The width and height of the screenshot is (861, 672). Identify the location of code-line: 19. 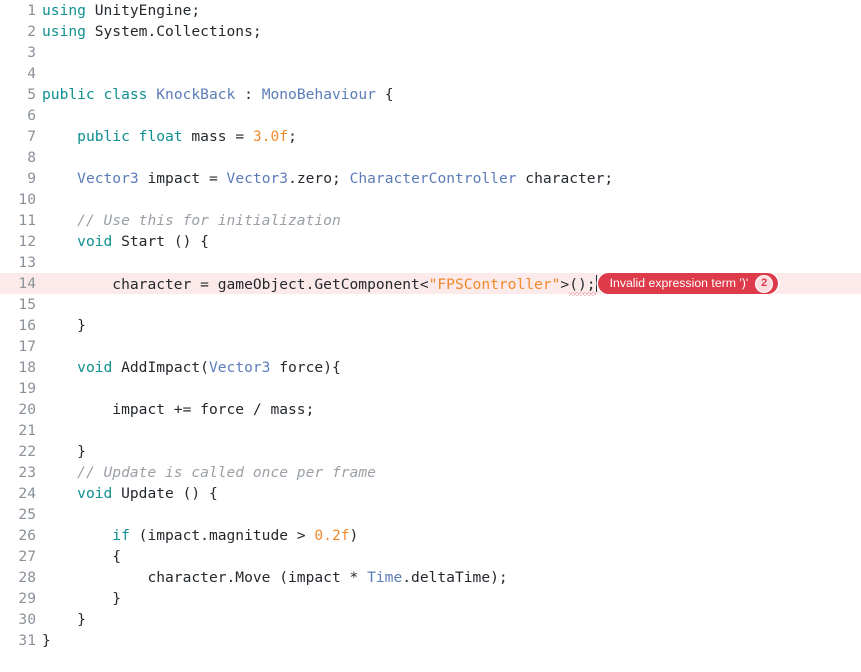
(430, 388).